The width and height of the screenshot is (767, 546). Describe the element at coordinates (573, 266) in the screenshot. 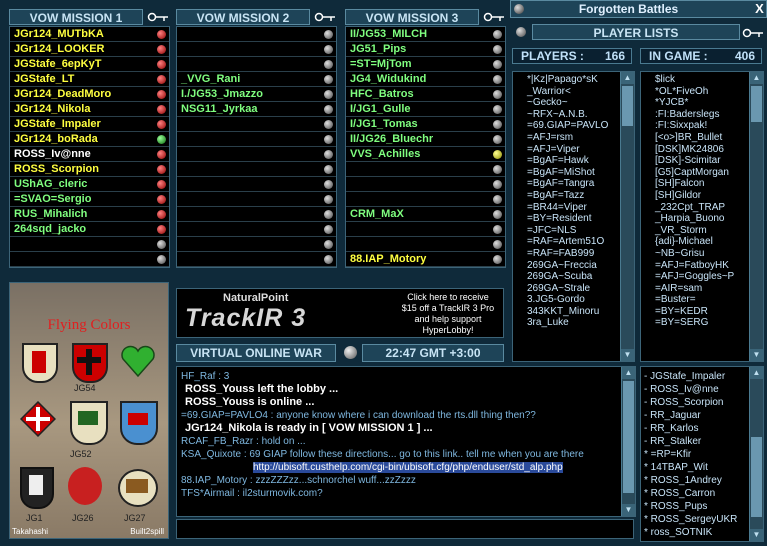

I see `player-list-item: 269GA~Freccia` at that location.